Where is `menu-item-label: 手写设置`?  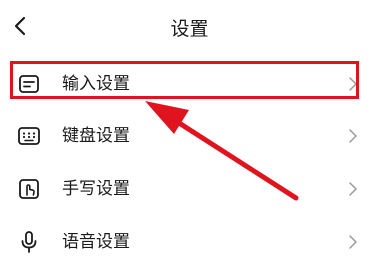
menu-item-label: 手写设置 is located at coordinates (96, 189).